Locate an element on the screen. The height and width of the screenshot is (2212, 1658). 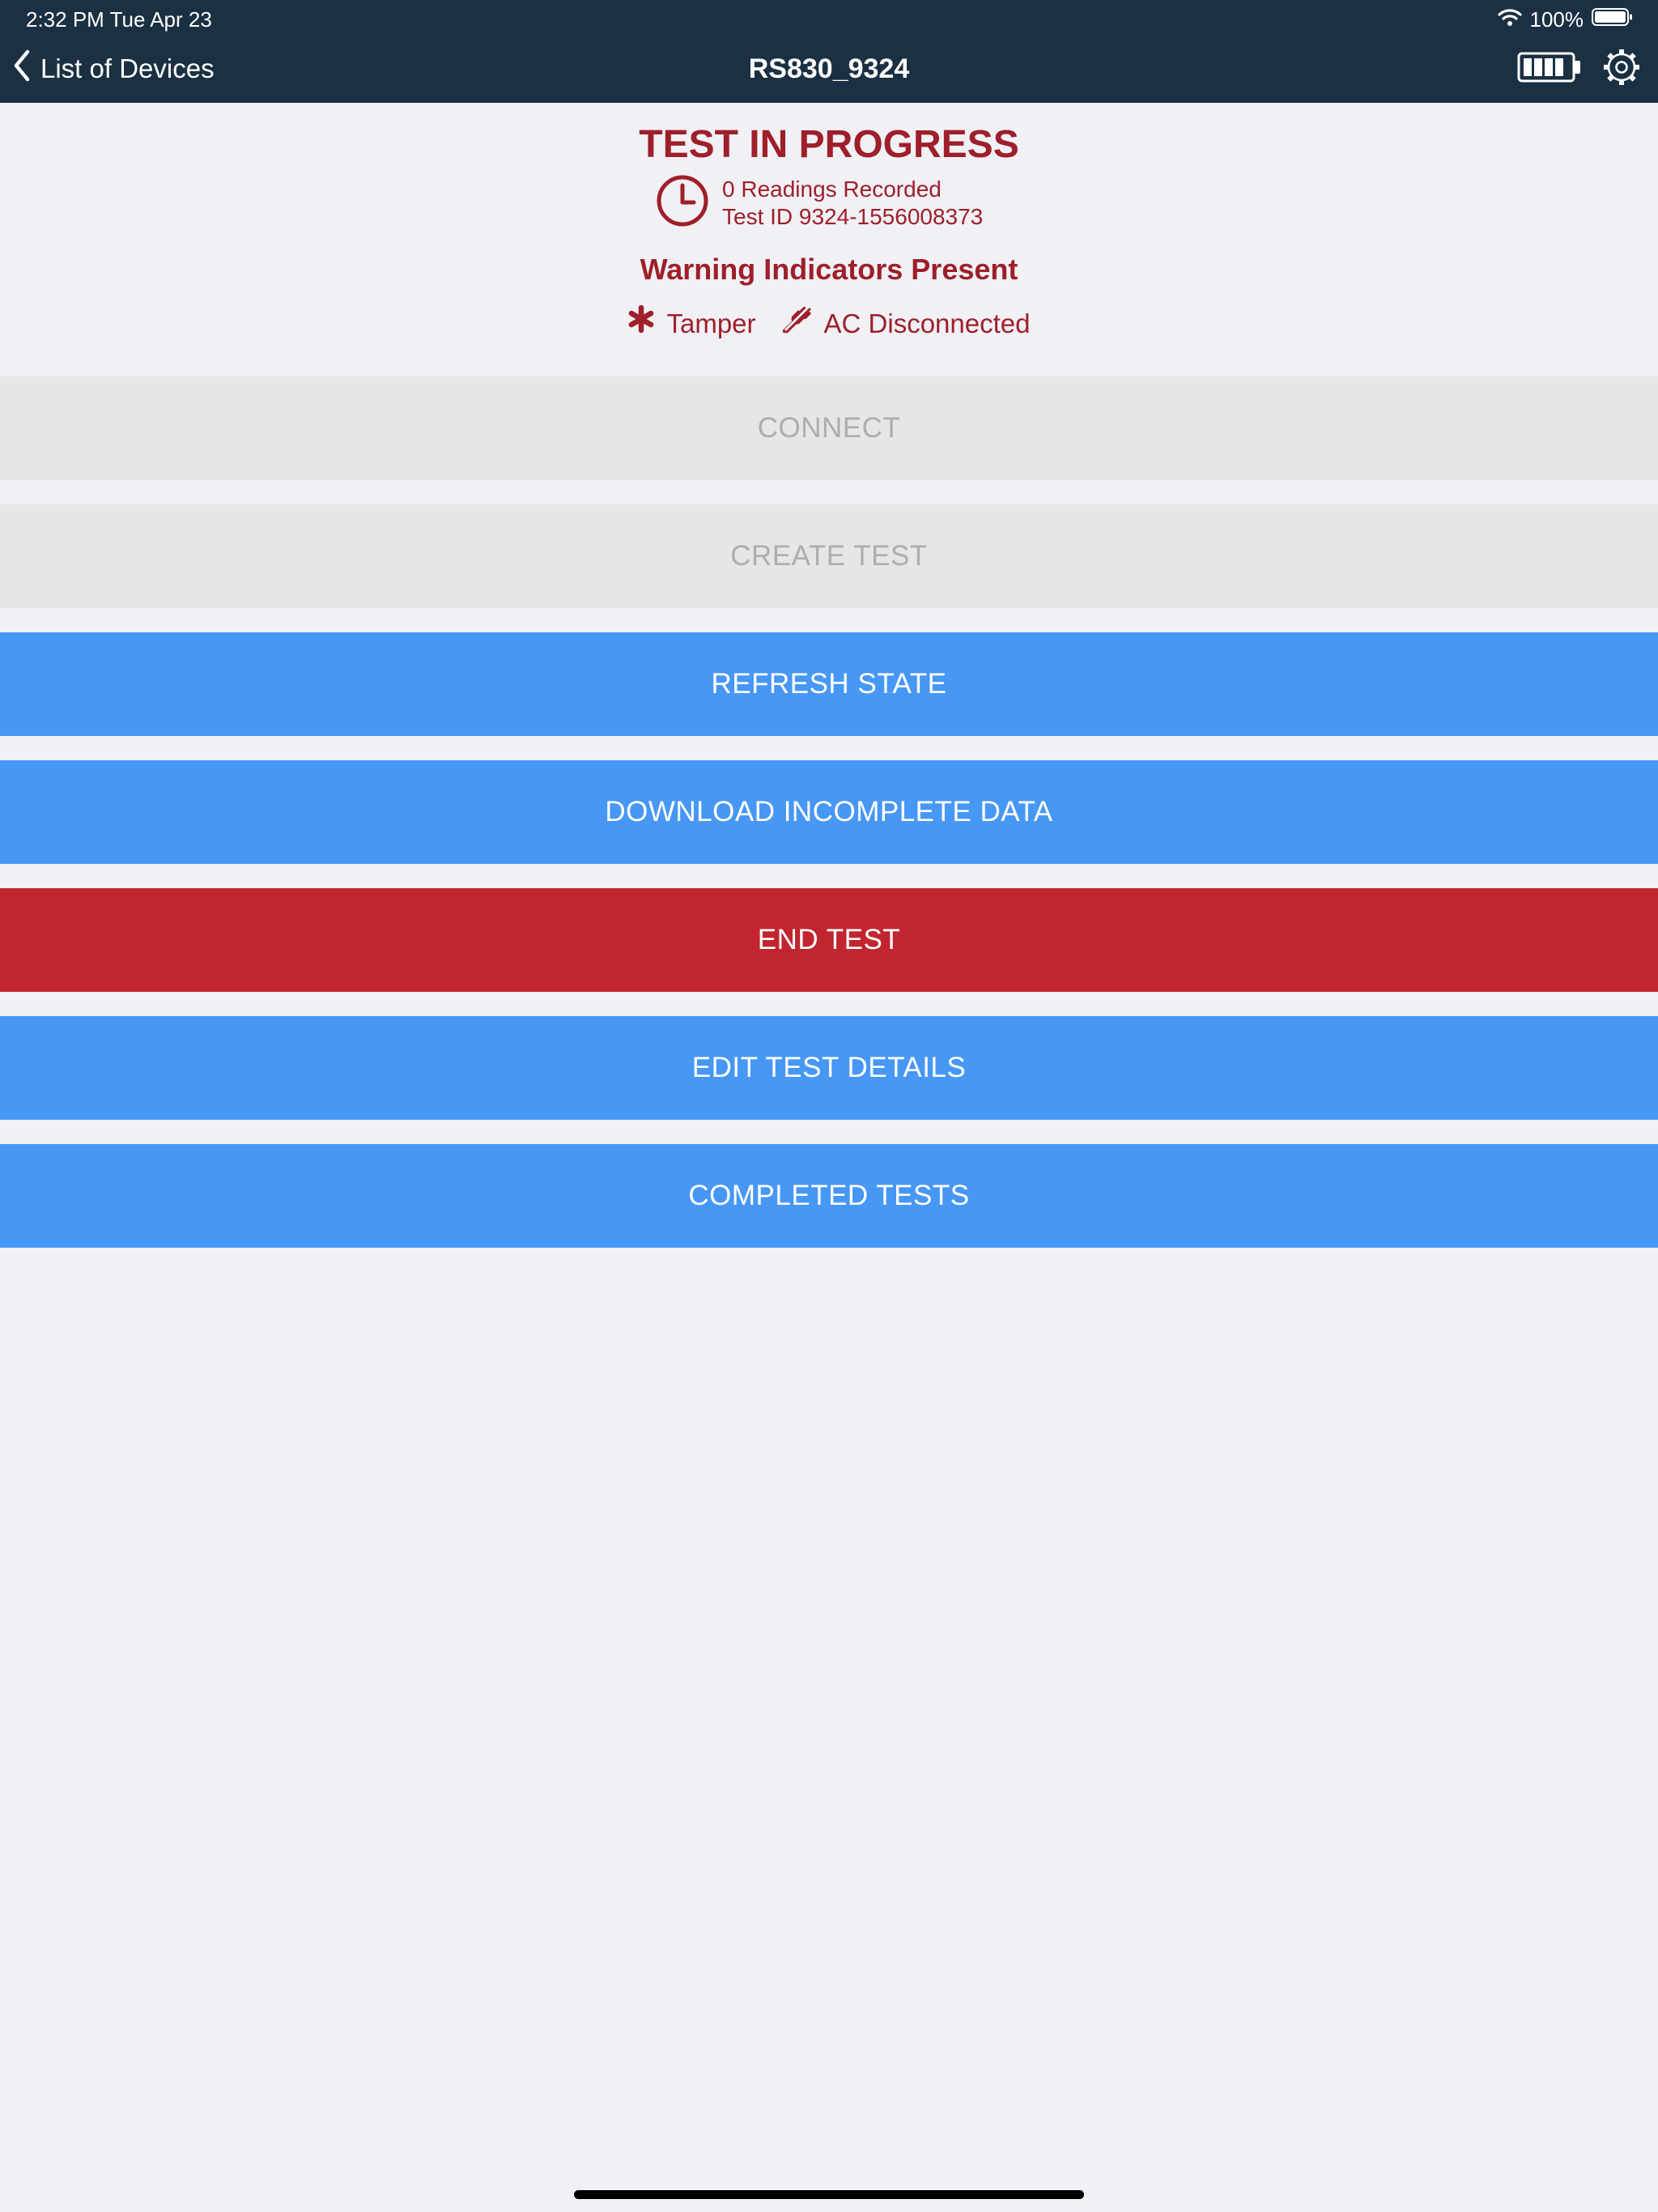
edit-test-details-button: EDIT TEST DETAILS is located at coordinates (829, 1068).